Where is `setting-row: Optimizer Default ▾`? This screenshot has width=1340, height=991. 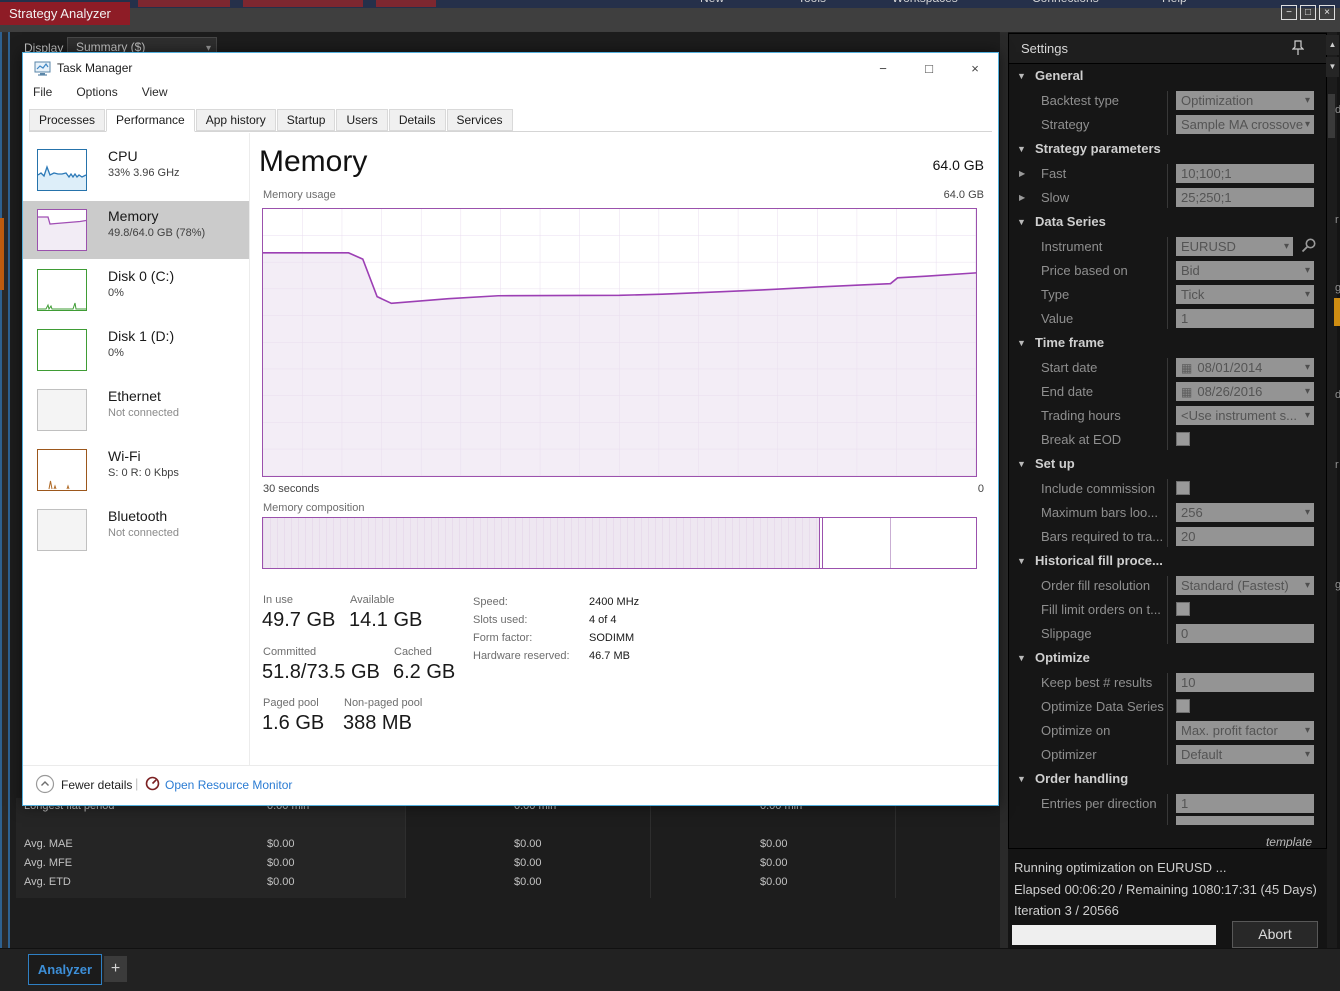
setting-row: Optimizer Default ▾ is located at coordinates (1167, 755).